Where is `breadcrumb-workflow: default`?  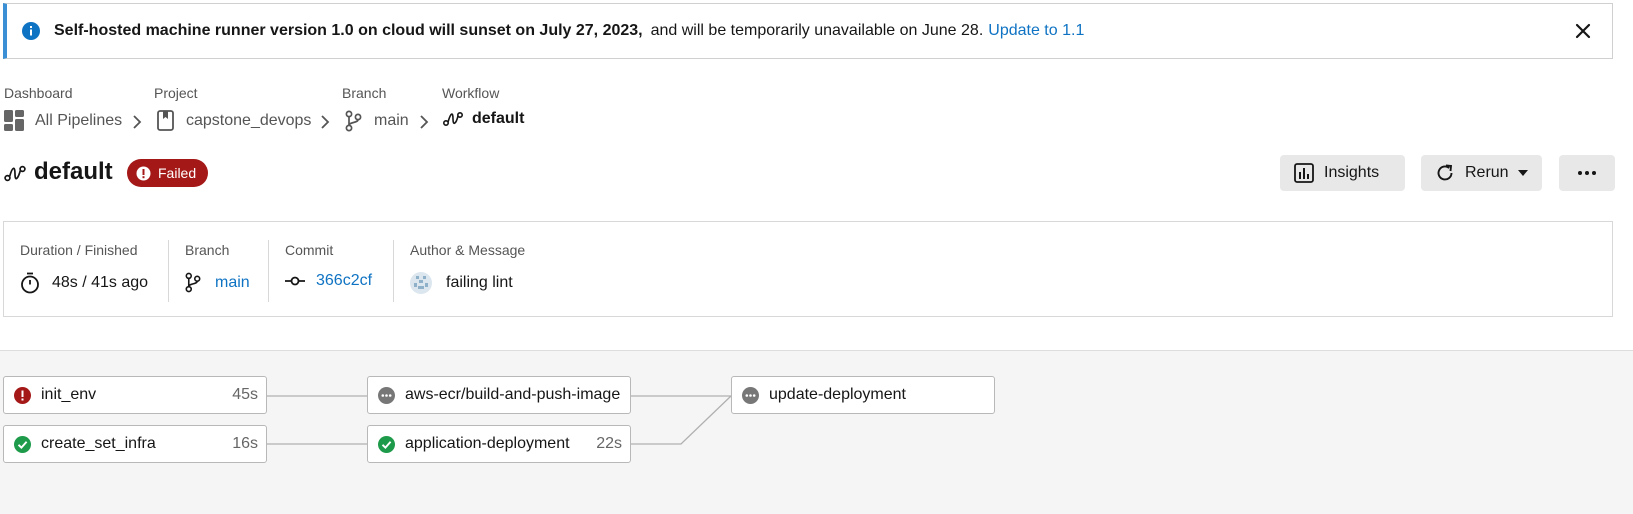
breadcrumb-workflow: default is located at coordinates (483, 119).